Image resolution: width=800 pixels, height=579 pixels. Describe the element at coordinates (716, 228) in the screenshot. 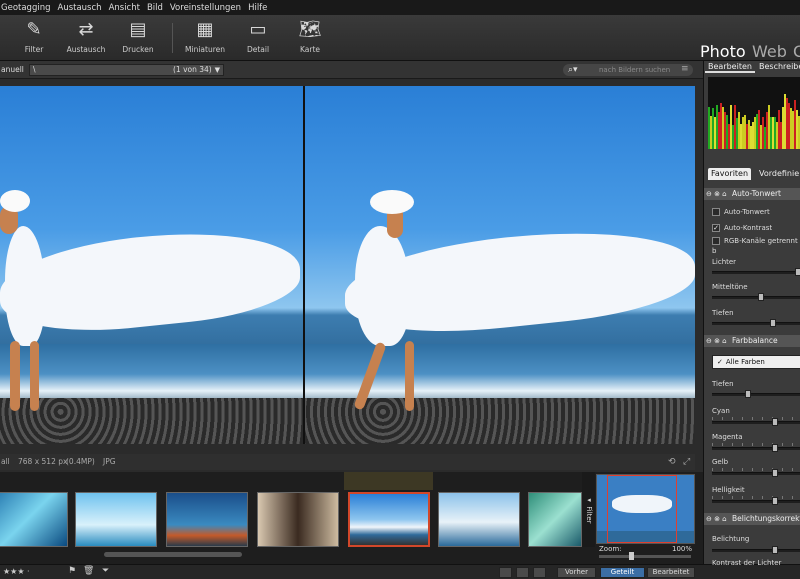

I see `checkbox-checked: ✓` at that location.